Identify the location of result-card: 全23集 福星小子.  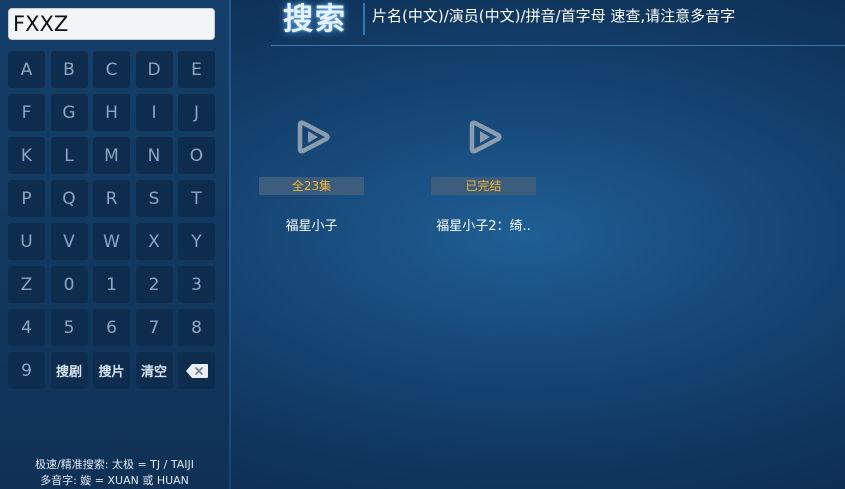
(311, 165).